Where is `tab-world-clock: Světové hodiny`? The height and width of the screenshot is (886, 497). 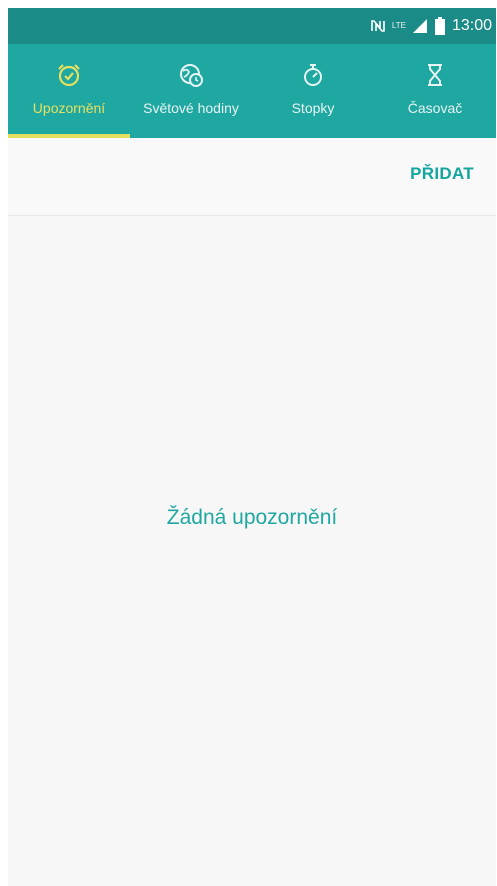
tab-world-clock: Světové hodiny is located at coordinates (191, 91).